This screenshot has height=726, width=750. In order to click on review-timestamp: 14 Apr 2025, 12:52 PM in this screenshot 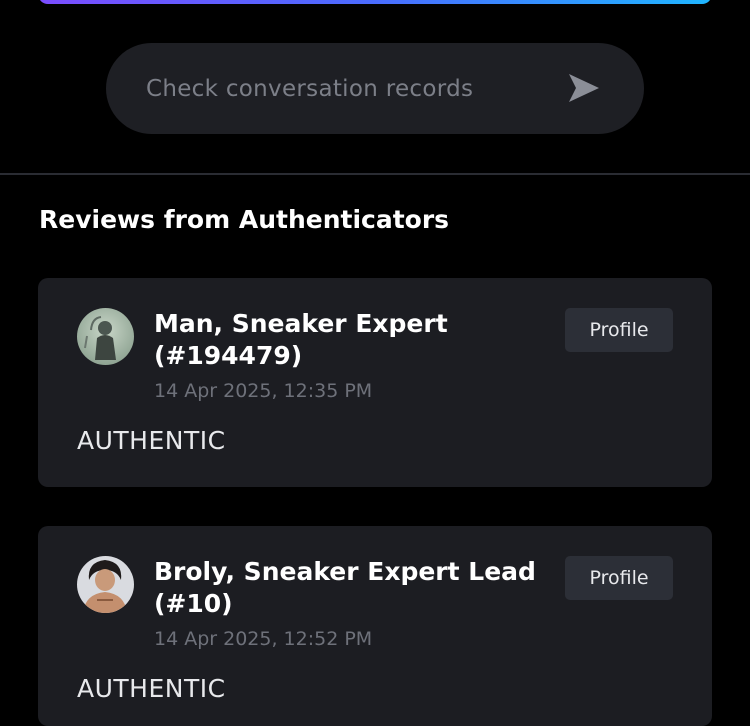, I will do `click(263, 639)`.